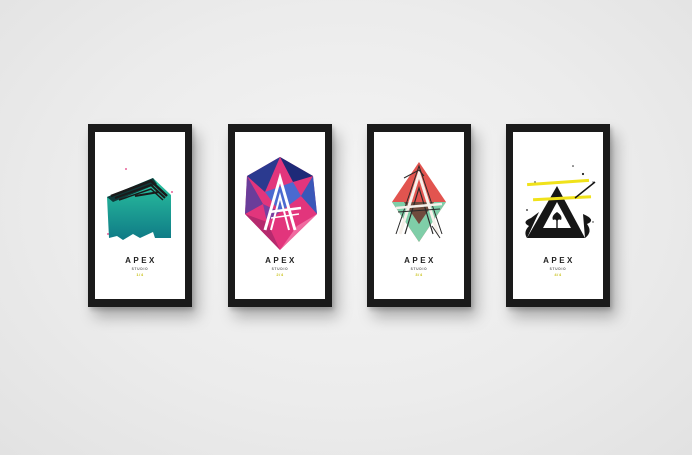 The width and height of the screenshot is (692, 455). What do you see at coordinates (419, 202) in the screenshot?
I see `red-green-diamond-letter-a-icon` at bounding box center [419, 202].